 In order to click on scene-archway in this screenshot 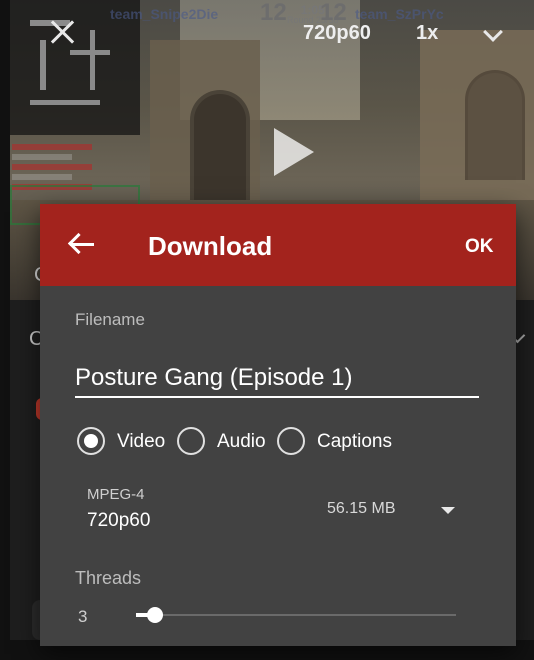, I will do `click(220, 145)`.